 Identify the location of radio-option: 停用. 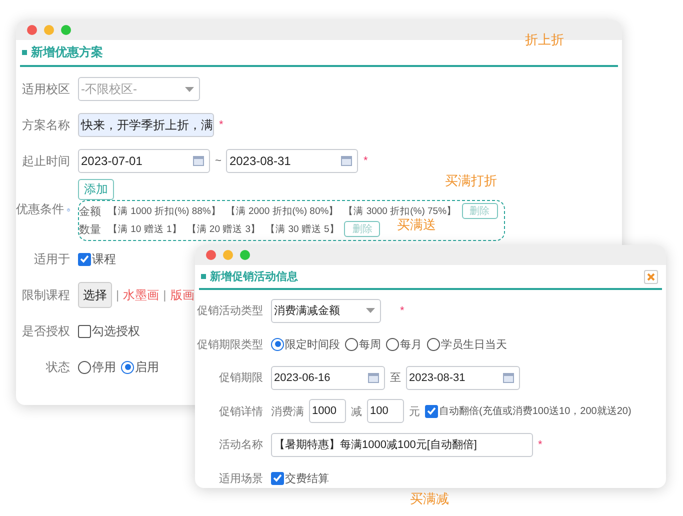
(97, 367).